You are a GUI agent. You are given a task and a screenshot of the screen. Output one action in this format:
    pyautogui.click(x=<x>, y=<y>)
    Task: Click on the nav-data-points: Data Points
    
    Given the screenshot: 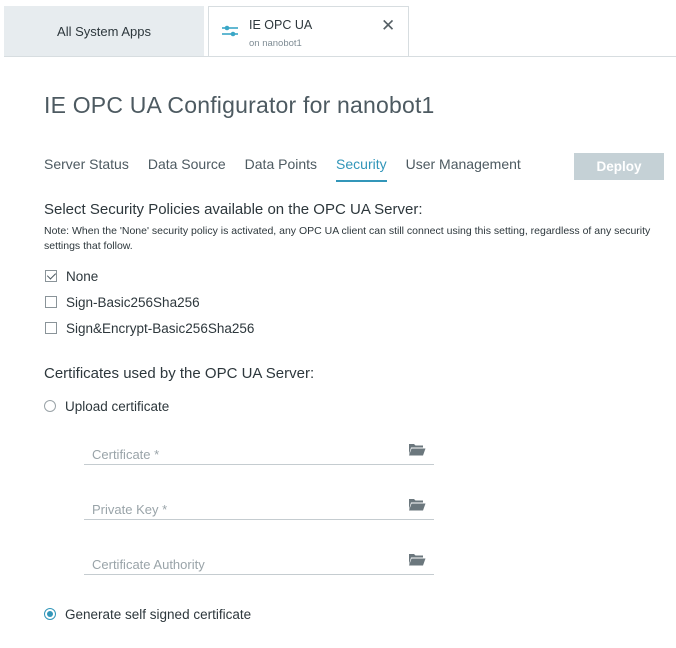 What is the action you would take?
    pyautogui.click(x=281, y=169)
    